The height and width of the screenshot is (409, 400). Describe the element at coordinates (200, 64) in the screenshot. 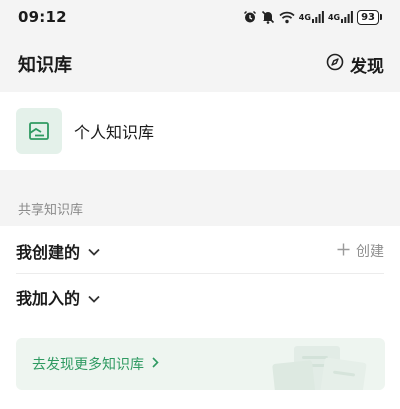

I see `header: 知识库 发现` at that location.